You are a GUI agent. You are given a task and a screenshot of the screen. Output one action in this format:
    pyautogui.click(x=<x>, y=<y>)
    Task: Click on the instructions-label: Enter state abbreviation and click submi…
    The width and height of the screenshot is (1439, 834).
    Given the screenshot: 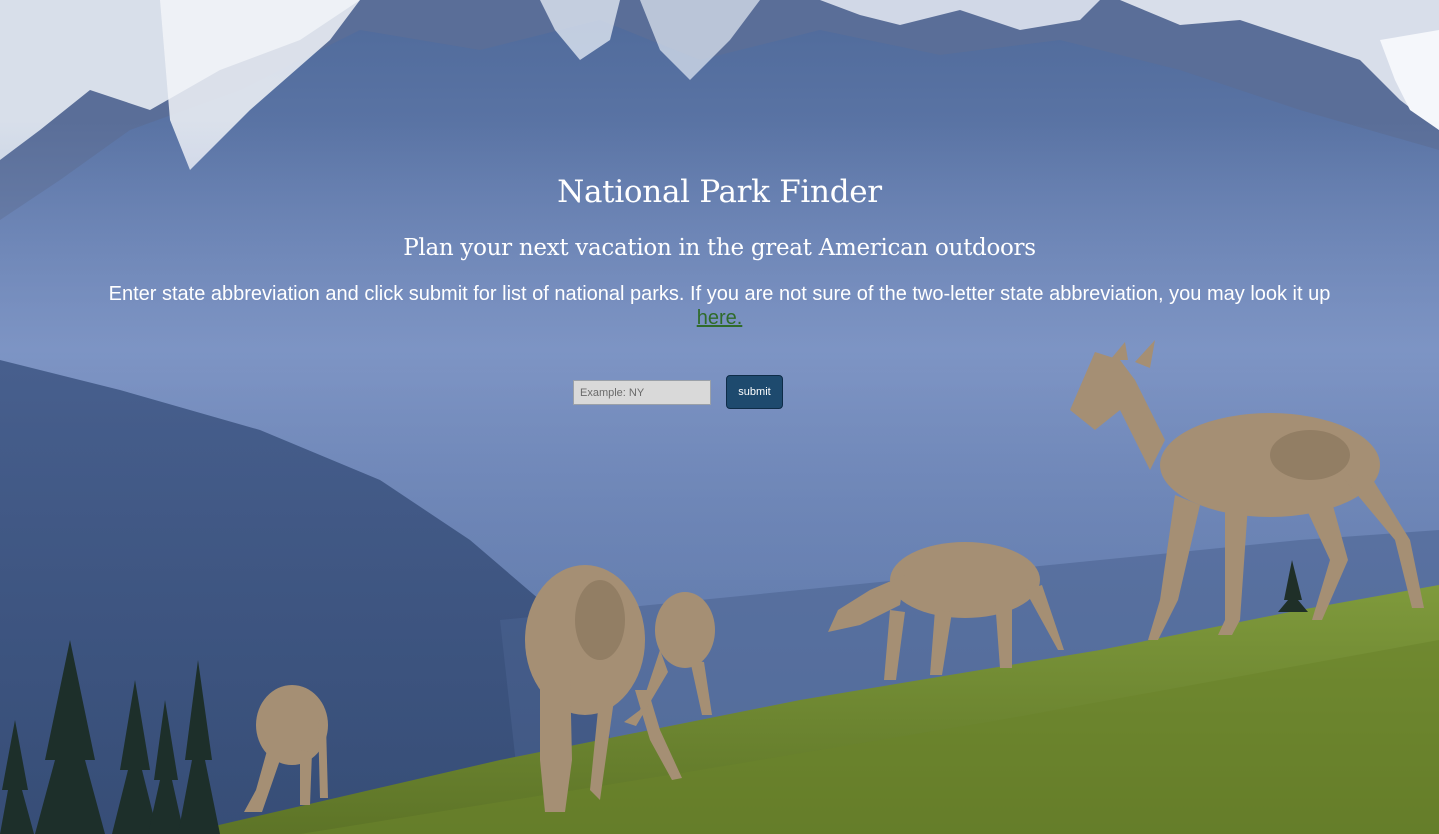 What is the action you would take?
    pyautogui.click(x=719, y=294)
    